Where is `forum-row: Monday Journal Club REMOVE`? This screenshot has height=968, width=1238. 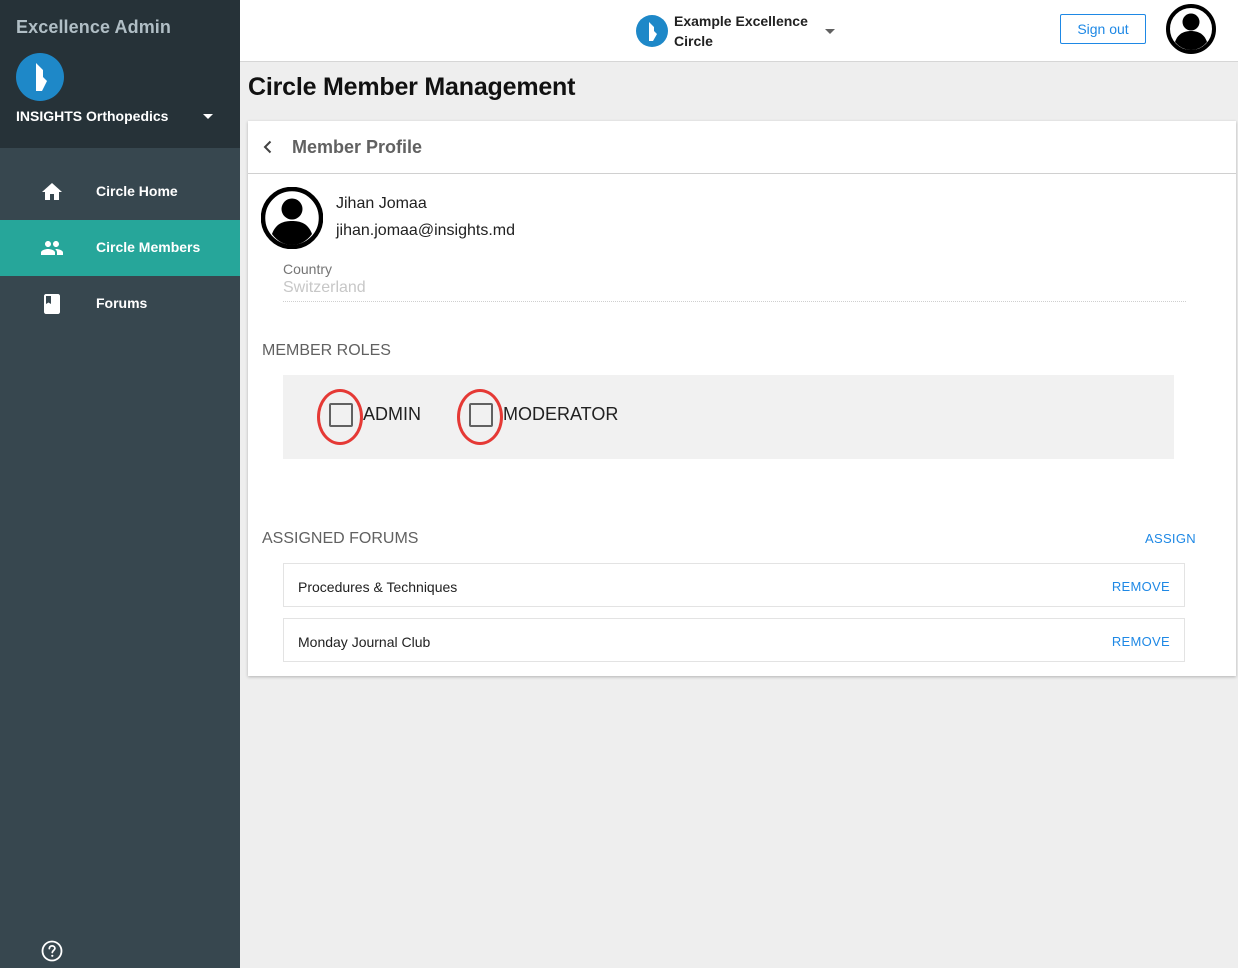
forum-row: Monday Journal Club REMOVE is located at coordinates (734, 640).